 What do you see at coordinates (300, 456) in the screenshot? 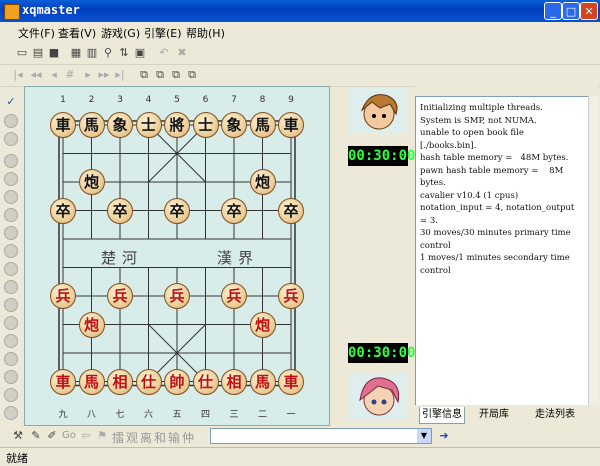
I see `status-bar: 就绪` at bounding box center [300, 456].